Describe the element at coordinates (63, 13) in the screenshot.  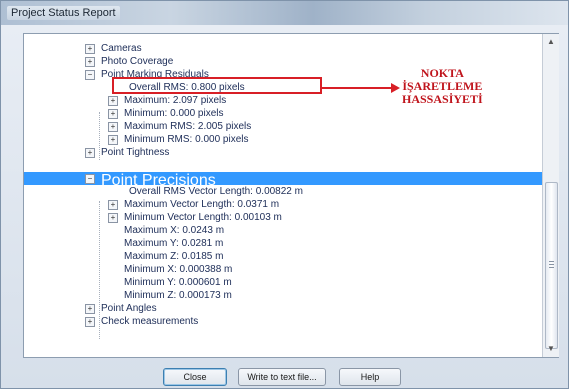
I see `window-title: Project Status Report` at that location.